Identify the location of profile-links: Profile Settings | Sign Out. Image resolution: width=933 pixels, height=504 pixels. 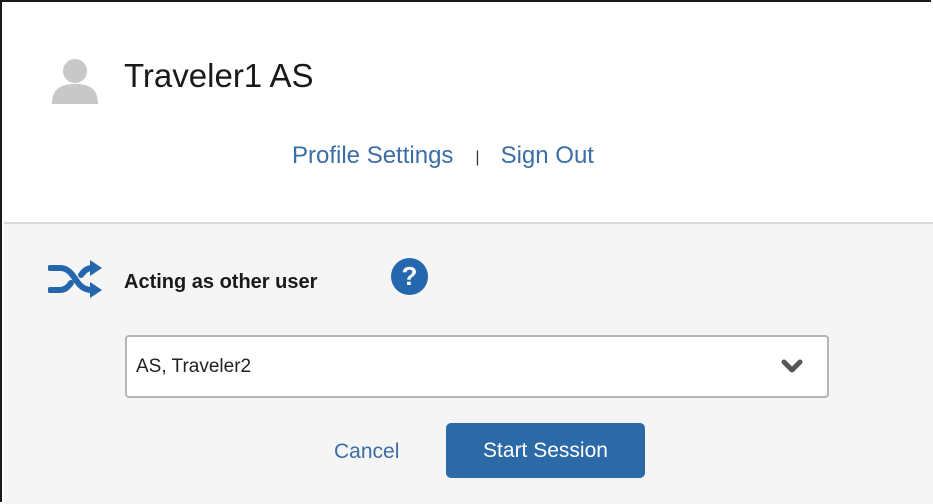
(443, 156).